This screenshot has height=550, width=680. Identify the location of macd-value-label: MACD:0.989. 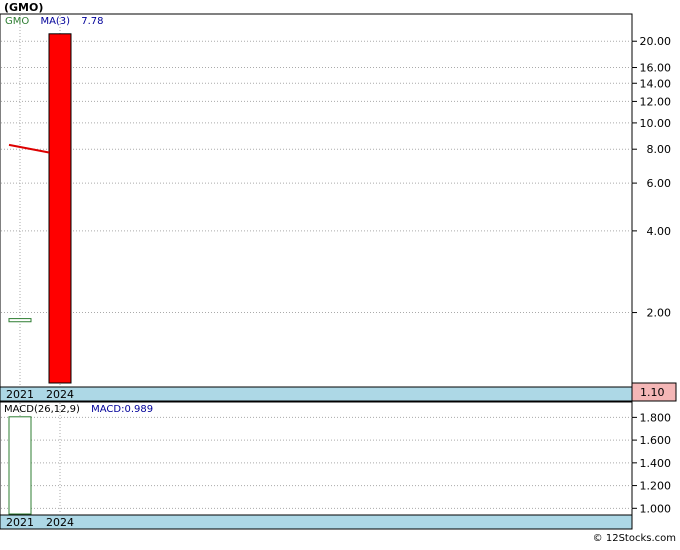
(122, 409).